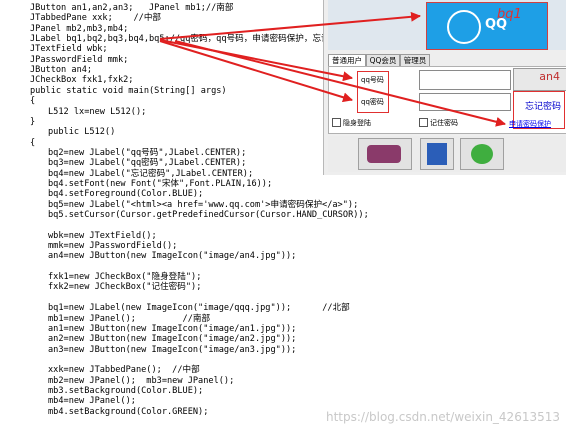  Describe the element at coordinates (465, 102) in the screenshot. I see `qq-password-field` at that location.